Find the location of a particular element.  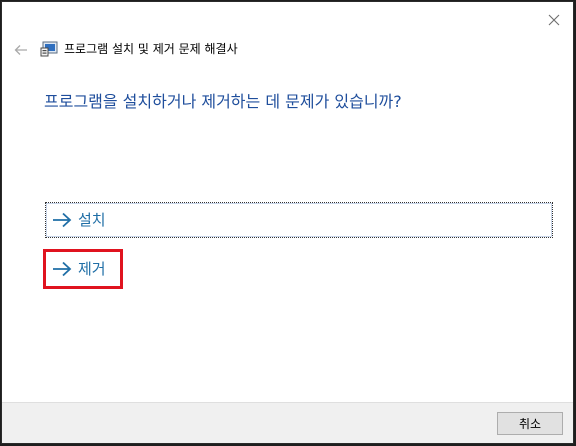

remove-option: 제거 is located at coordinates (83, 269).